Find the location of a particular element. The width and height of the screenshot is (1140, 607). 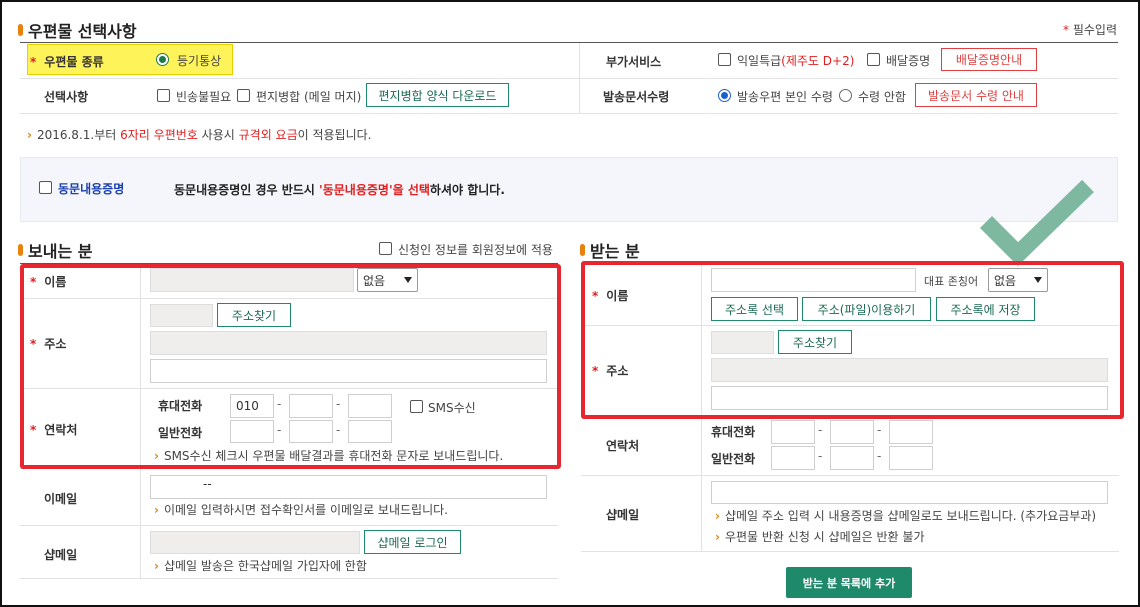

checkmark-icon is located at coordinates (1036, 222).